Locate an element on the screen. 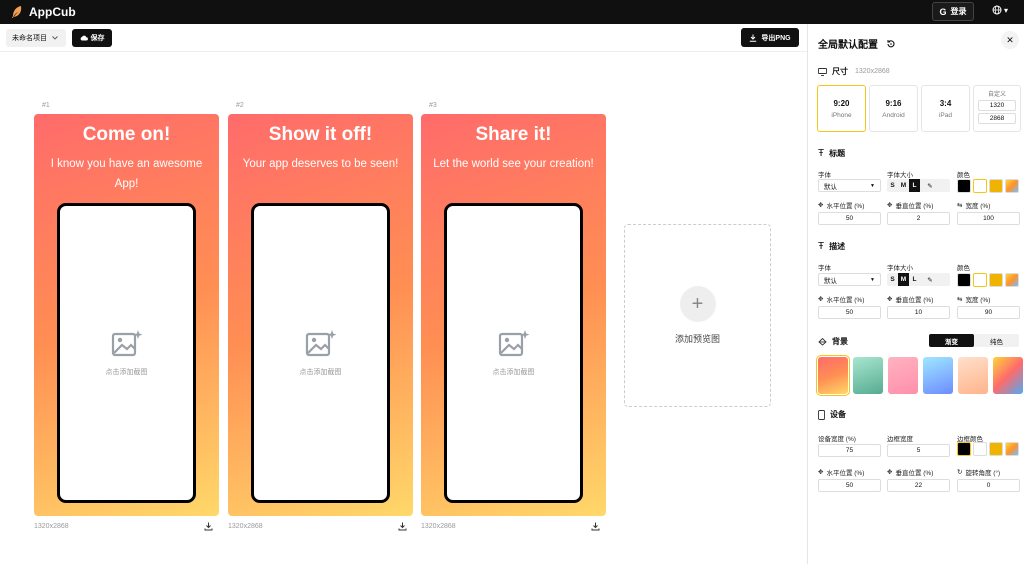  project-name: 未命名项目 is located at coordinates (29, 38).